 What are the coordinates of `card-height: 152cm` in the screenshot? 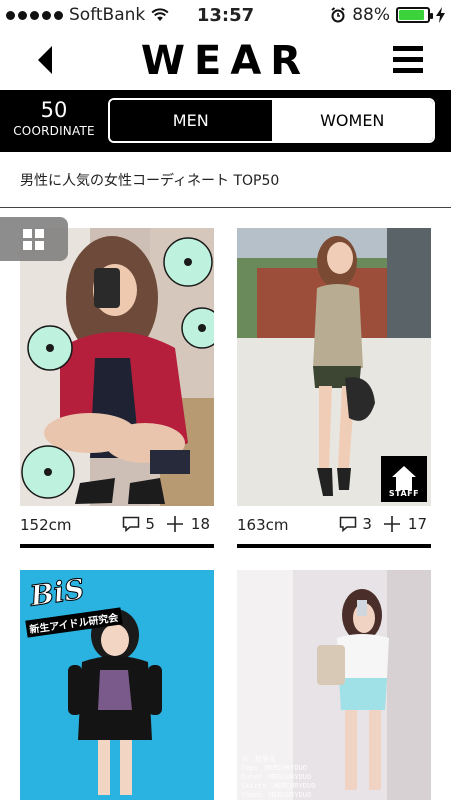 It's located at (46, 525).